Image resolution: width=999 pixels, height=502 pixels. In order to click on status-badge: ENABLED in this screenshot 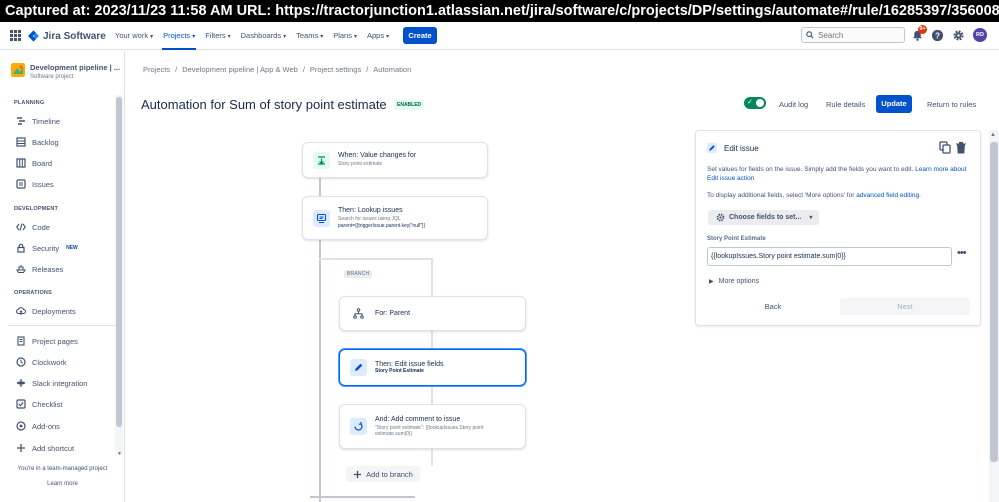, I will do `click(409, 105)`.